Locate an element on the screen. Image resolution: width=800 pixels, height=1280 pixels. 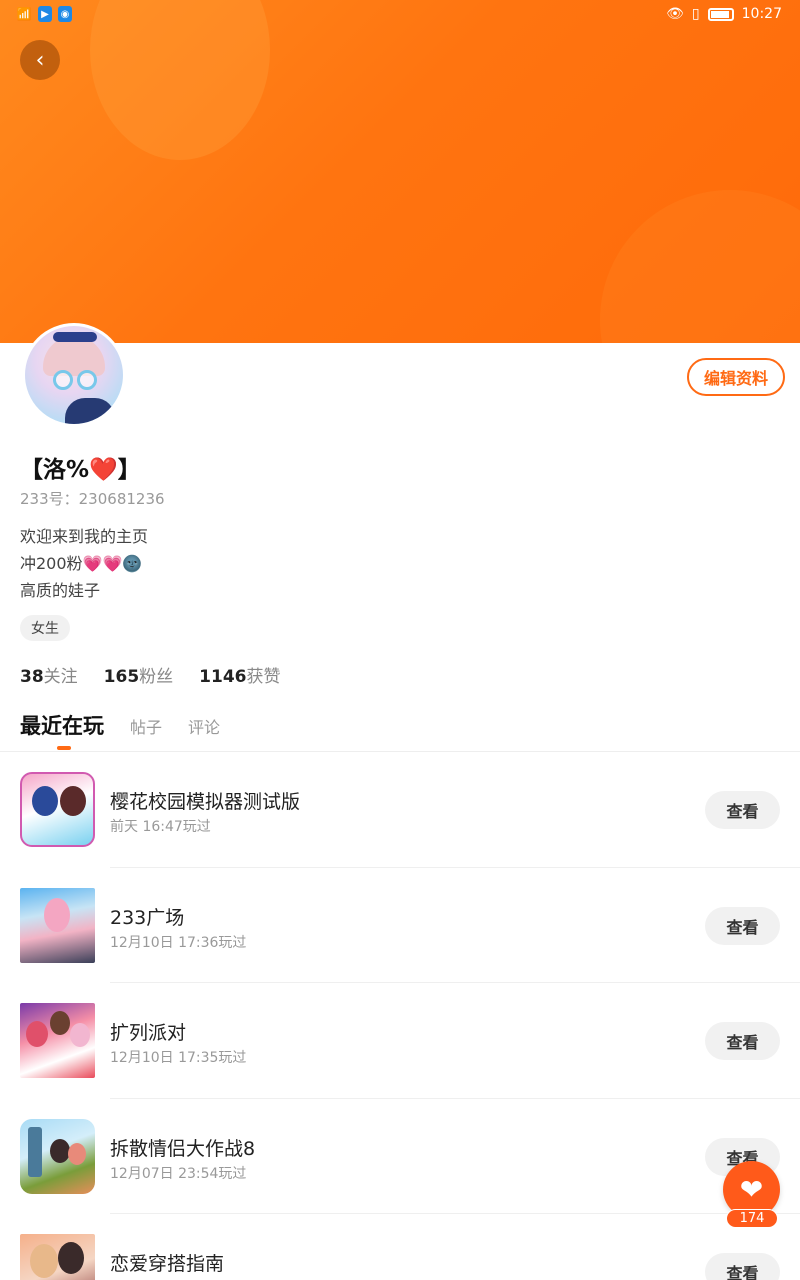
list-item: 扩列派对 12月10日 17:35玩过 查看 is located at coordinates (400, 1041).